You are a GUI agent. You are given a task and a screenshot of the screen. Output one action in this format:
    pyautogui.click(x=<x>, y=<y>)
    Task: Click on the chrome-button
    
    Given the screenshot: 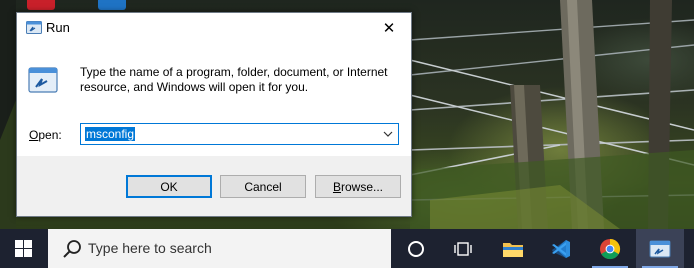 What is the action you would take?
    pyautogui.click(x=610, y=248)
    